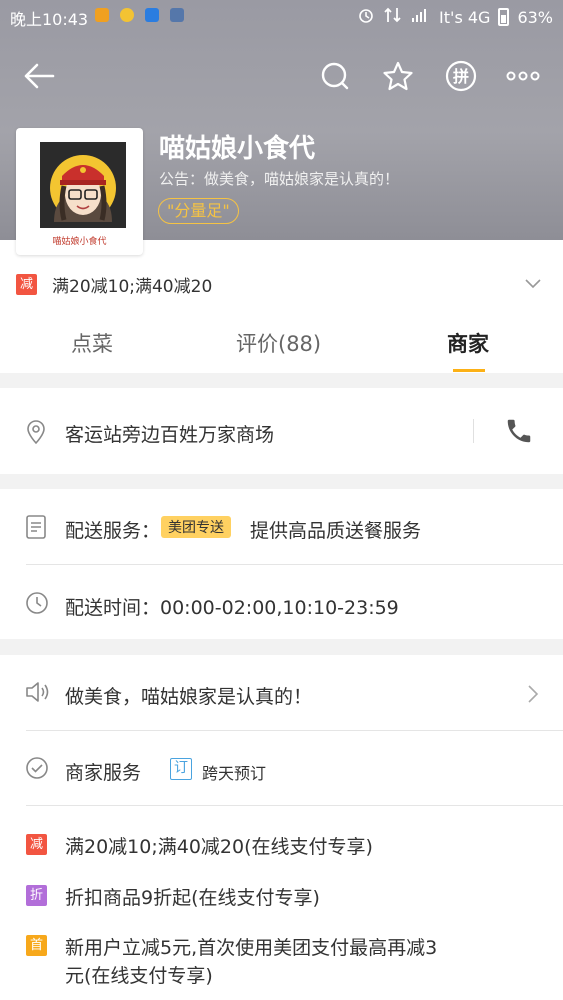 The width and height of the screenshot is (563, 1000). I want to click on delivery-service-desc: 提供高品质送餐服务, so click(336, 531).